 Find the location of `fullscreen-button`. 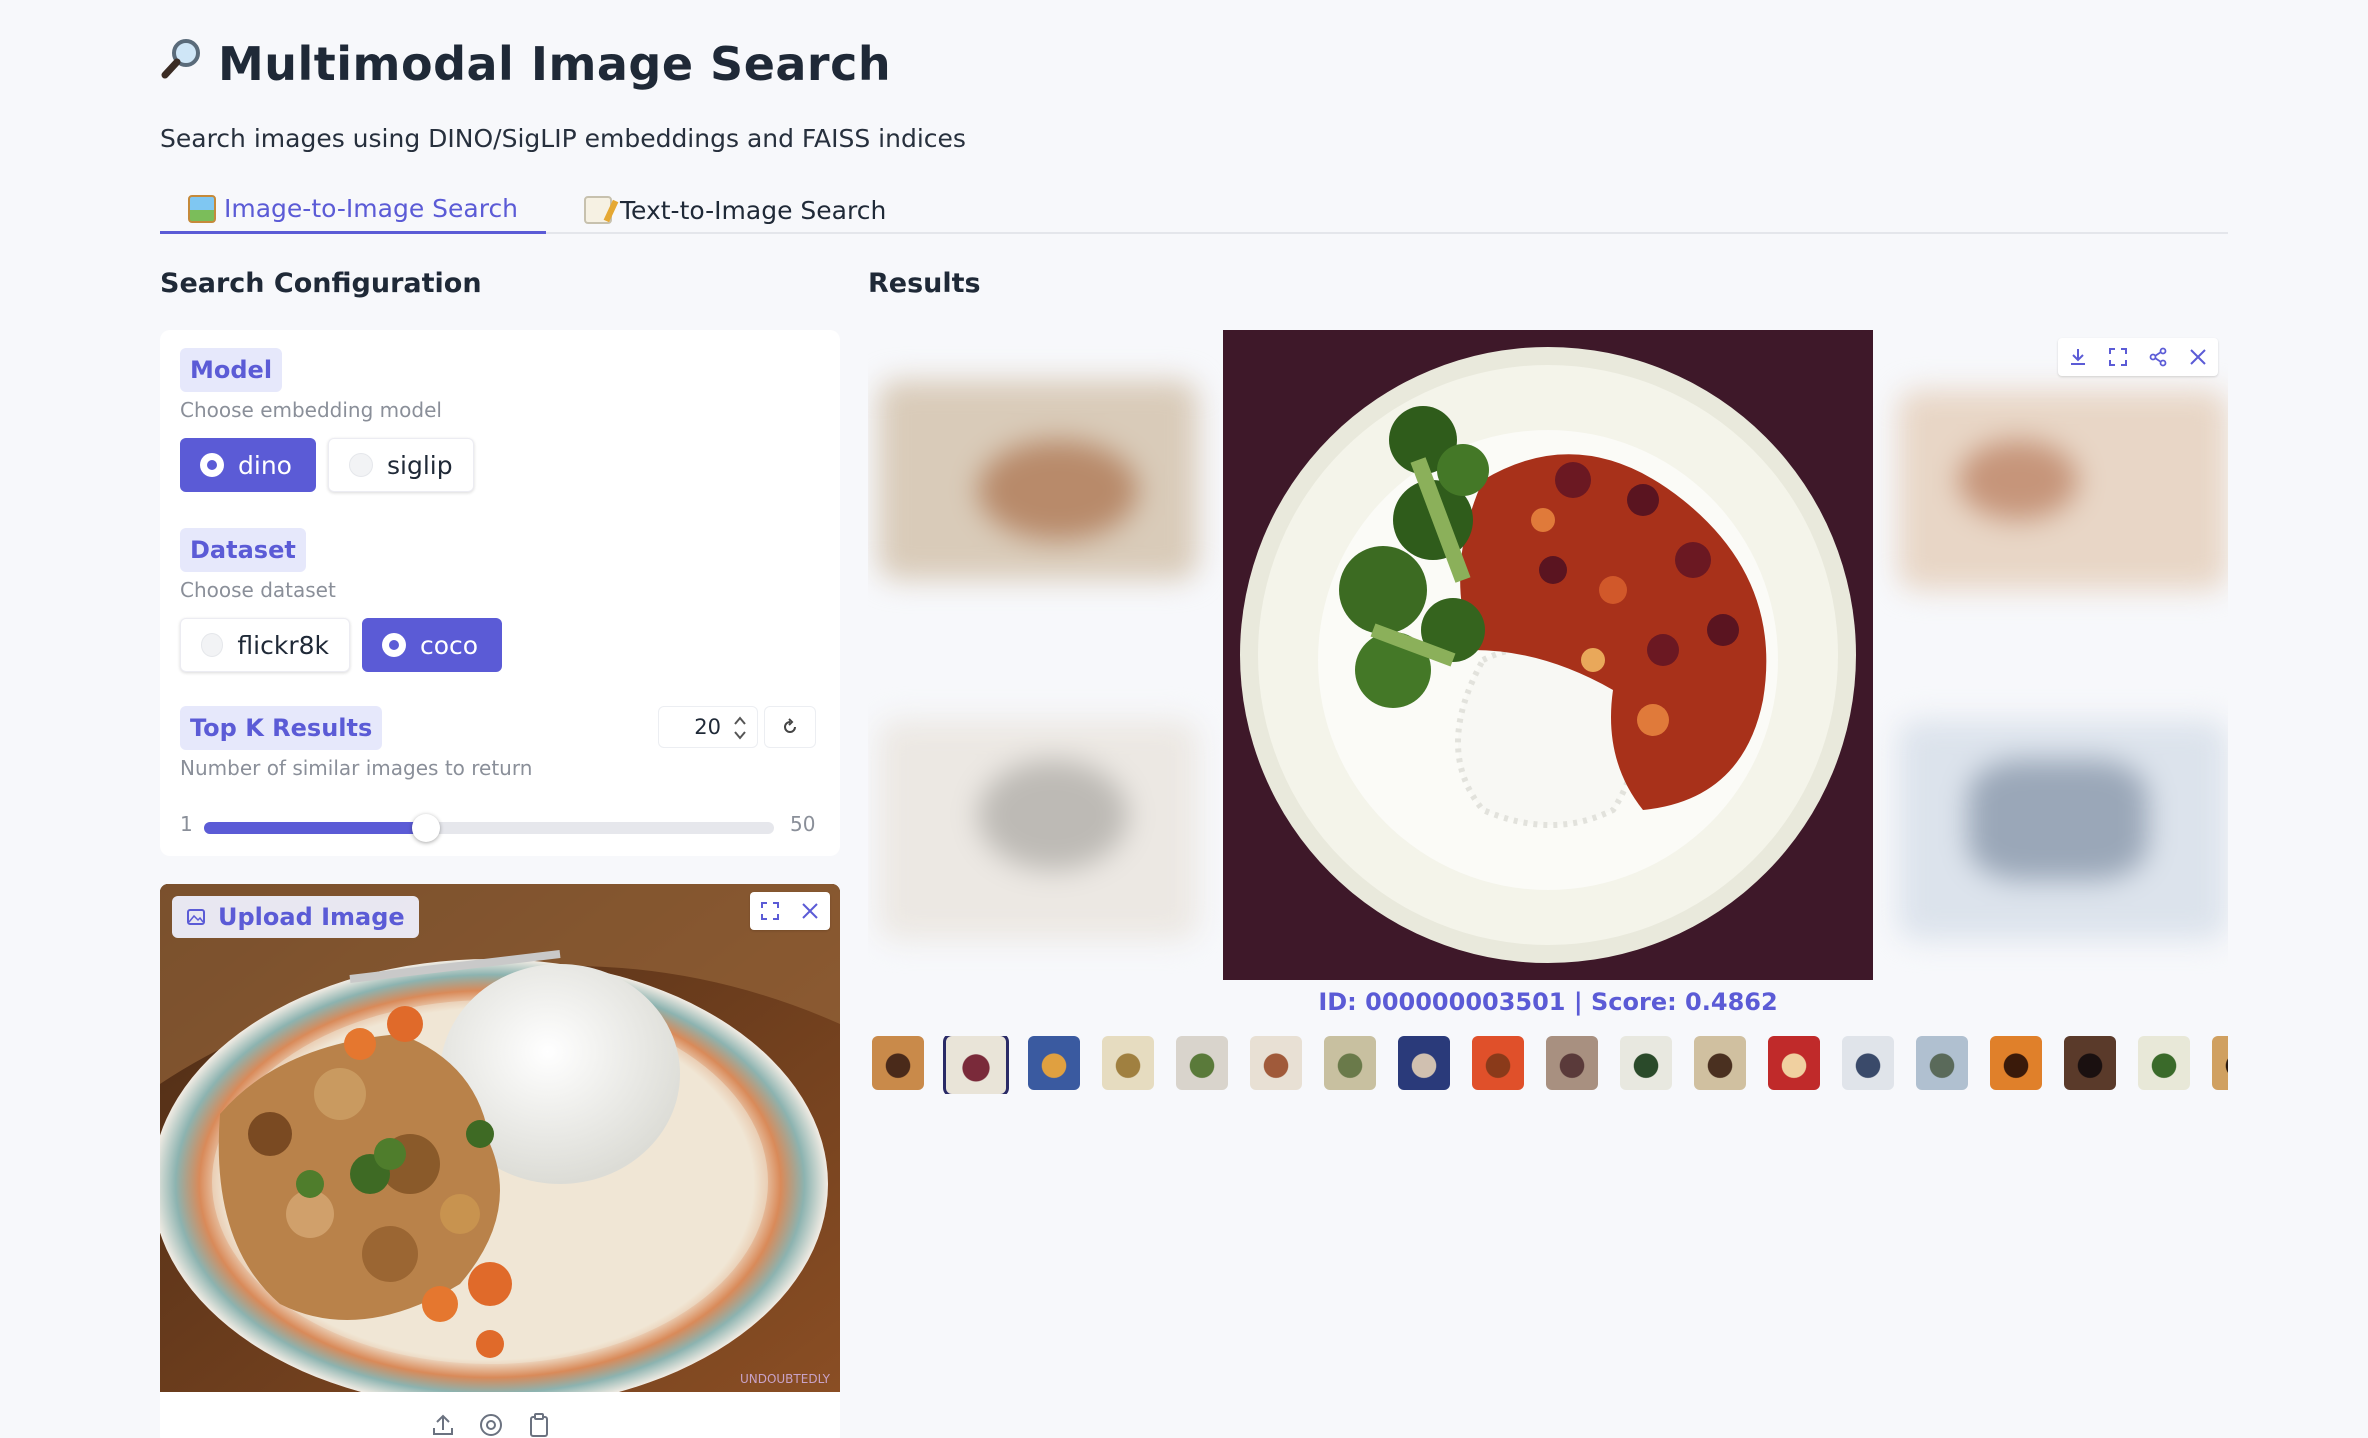

fullscreen-button is located at coordinates (770, 911).